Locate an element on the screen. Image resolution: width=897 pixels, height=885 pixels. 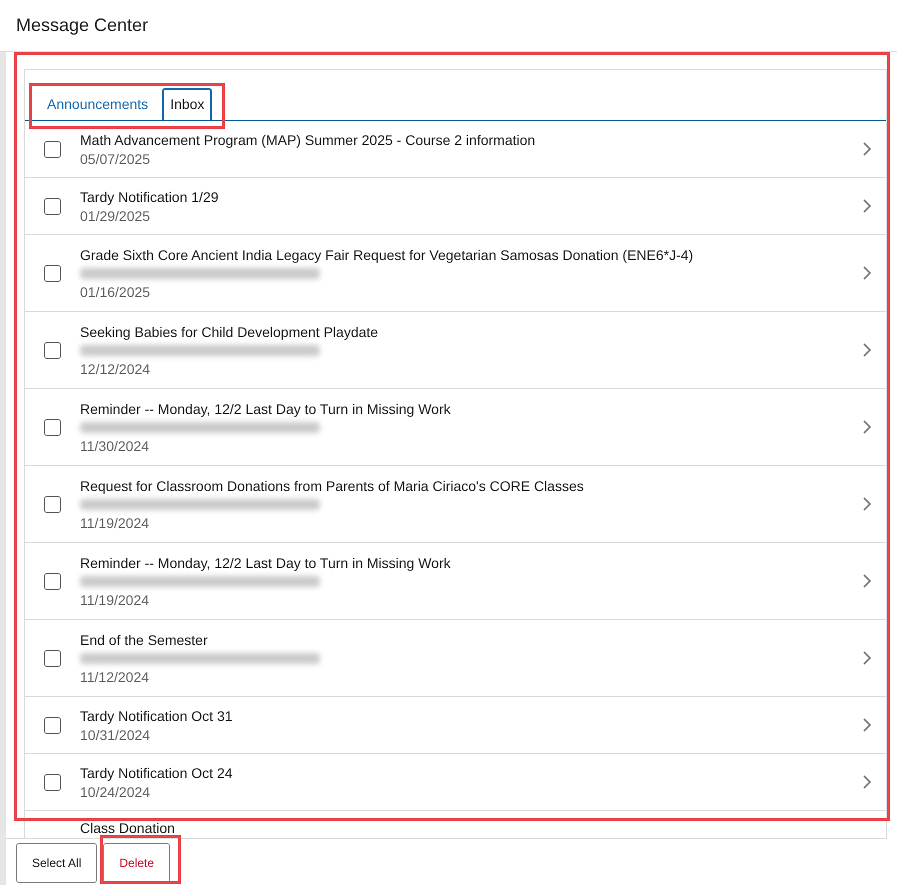
message-date: 10/31/2024 is located at coordinates (116, 734).